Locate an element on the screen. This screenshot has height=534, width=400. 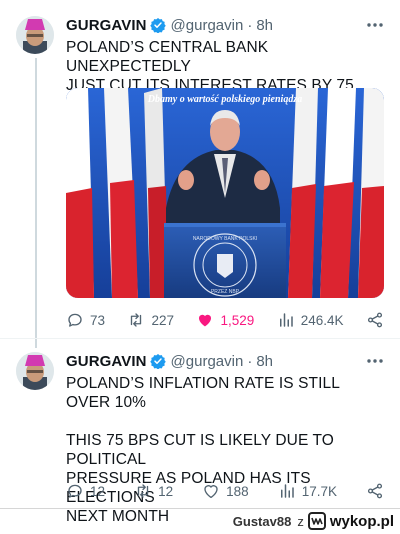
views-count: 246.4K is located at coordinates (322, 320).